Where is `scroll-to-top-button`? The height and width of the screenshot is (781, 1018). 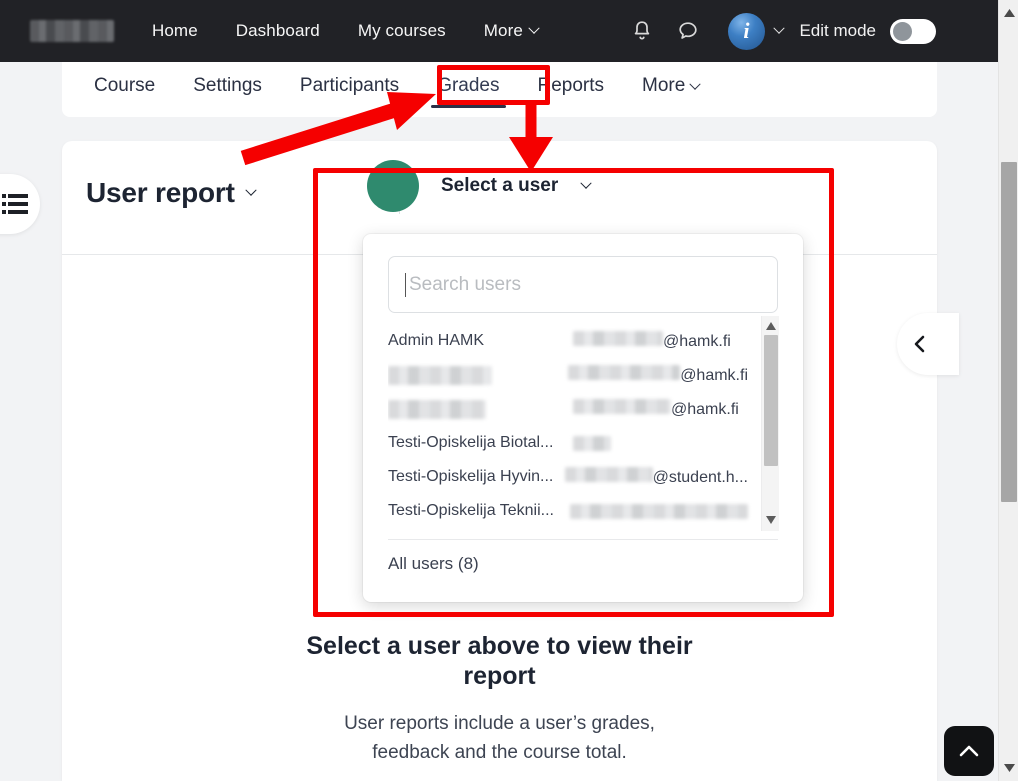 scroll-to-top-button is located at coordinates (969, 751).